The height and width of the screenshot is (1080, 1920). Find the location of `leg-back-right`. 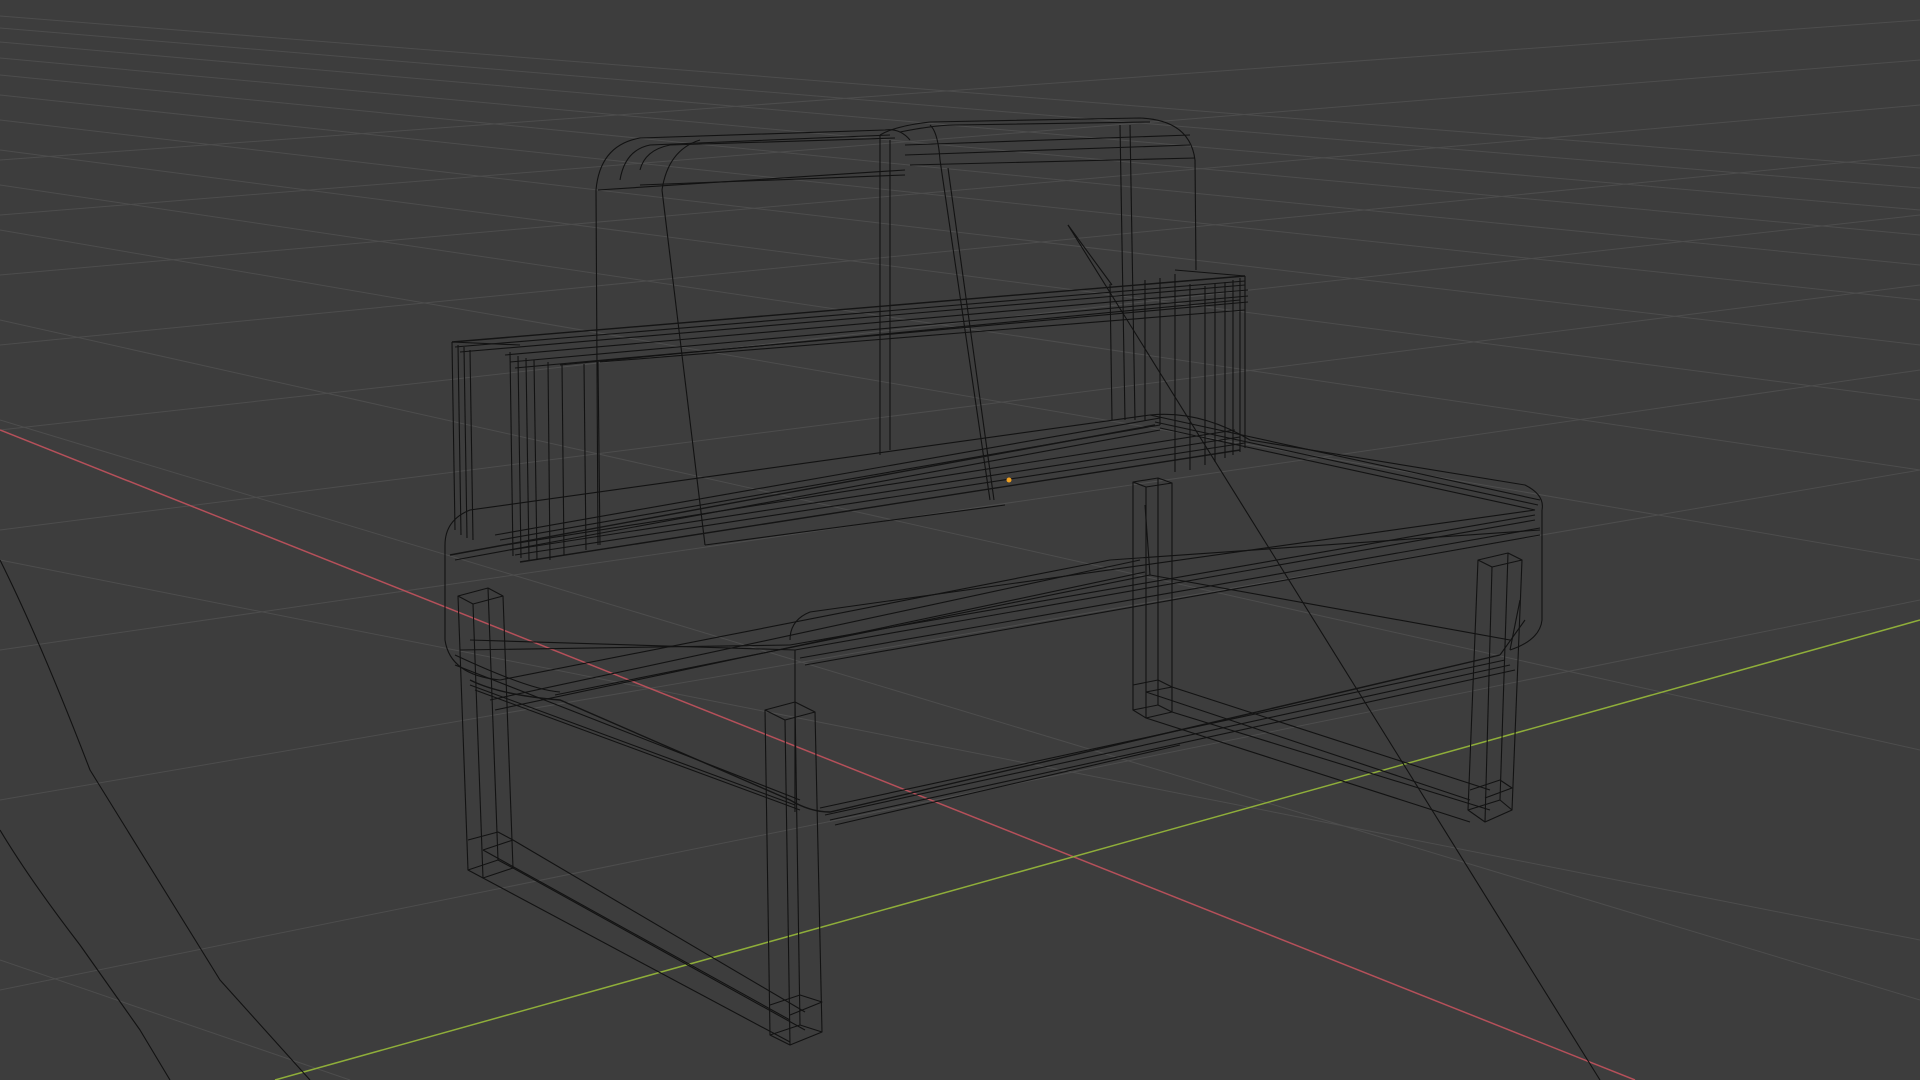

leg-back-right is located at coordinates (1495, 687).